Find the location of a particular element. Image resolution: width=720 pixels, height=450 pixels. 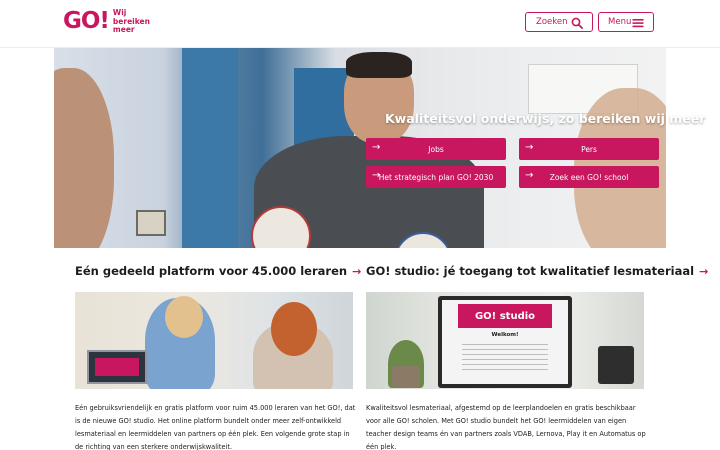

platform-card-image is located at coordinates (214, 340).